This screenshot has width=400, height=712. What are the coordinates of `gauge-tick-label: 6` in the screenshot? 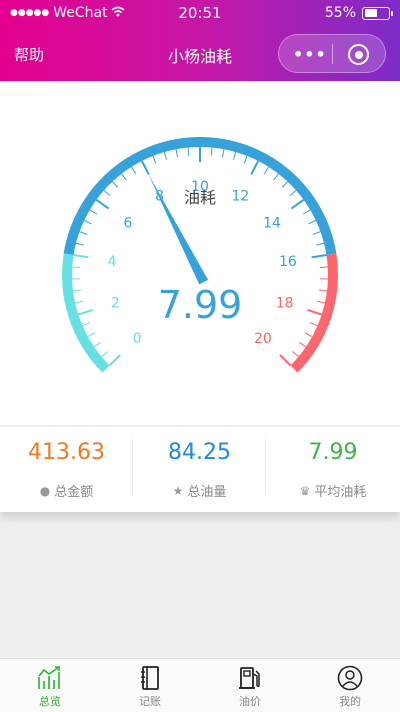 It's located at (128, 224).